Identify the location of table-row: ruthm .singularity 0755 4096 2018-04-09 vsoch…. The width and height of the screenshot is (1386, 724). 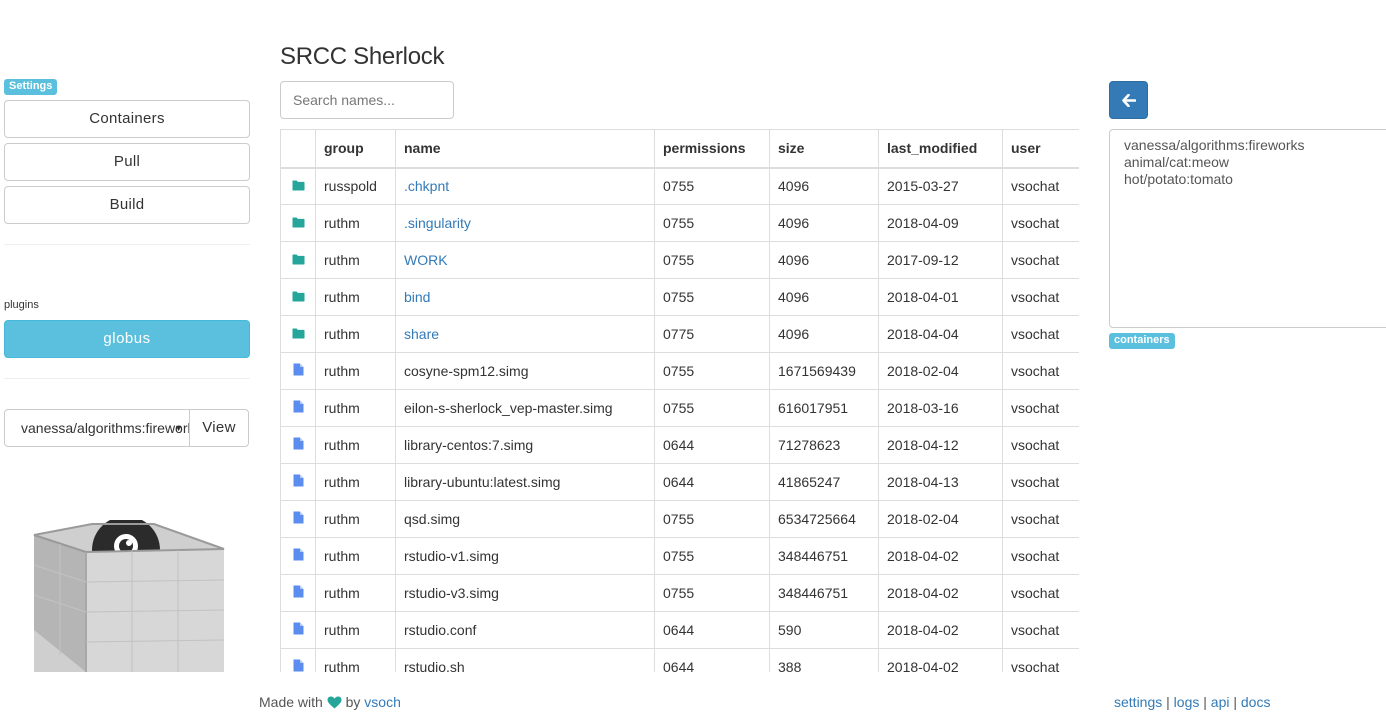
(679, 223).